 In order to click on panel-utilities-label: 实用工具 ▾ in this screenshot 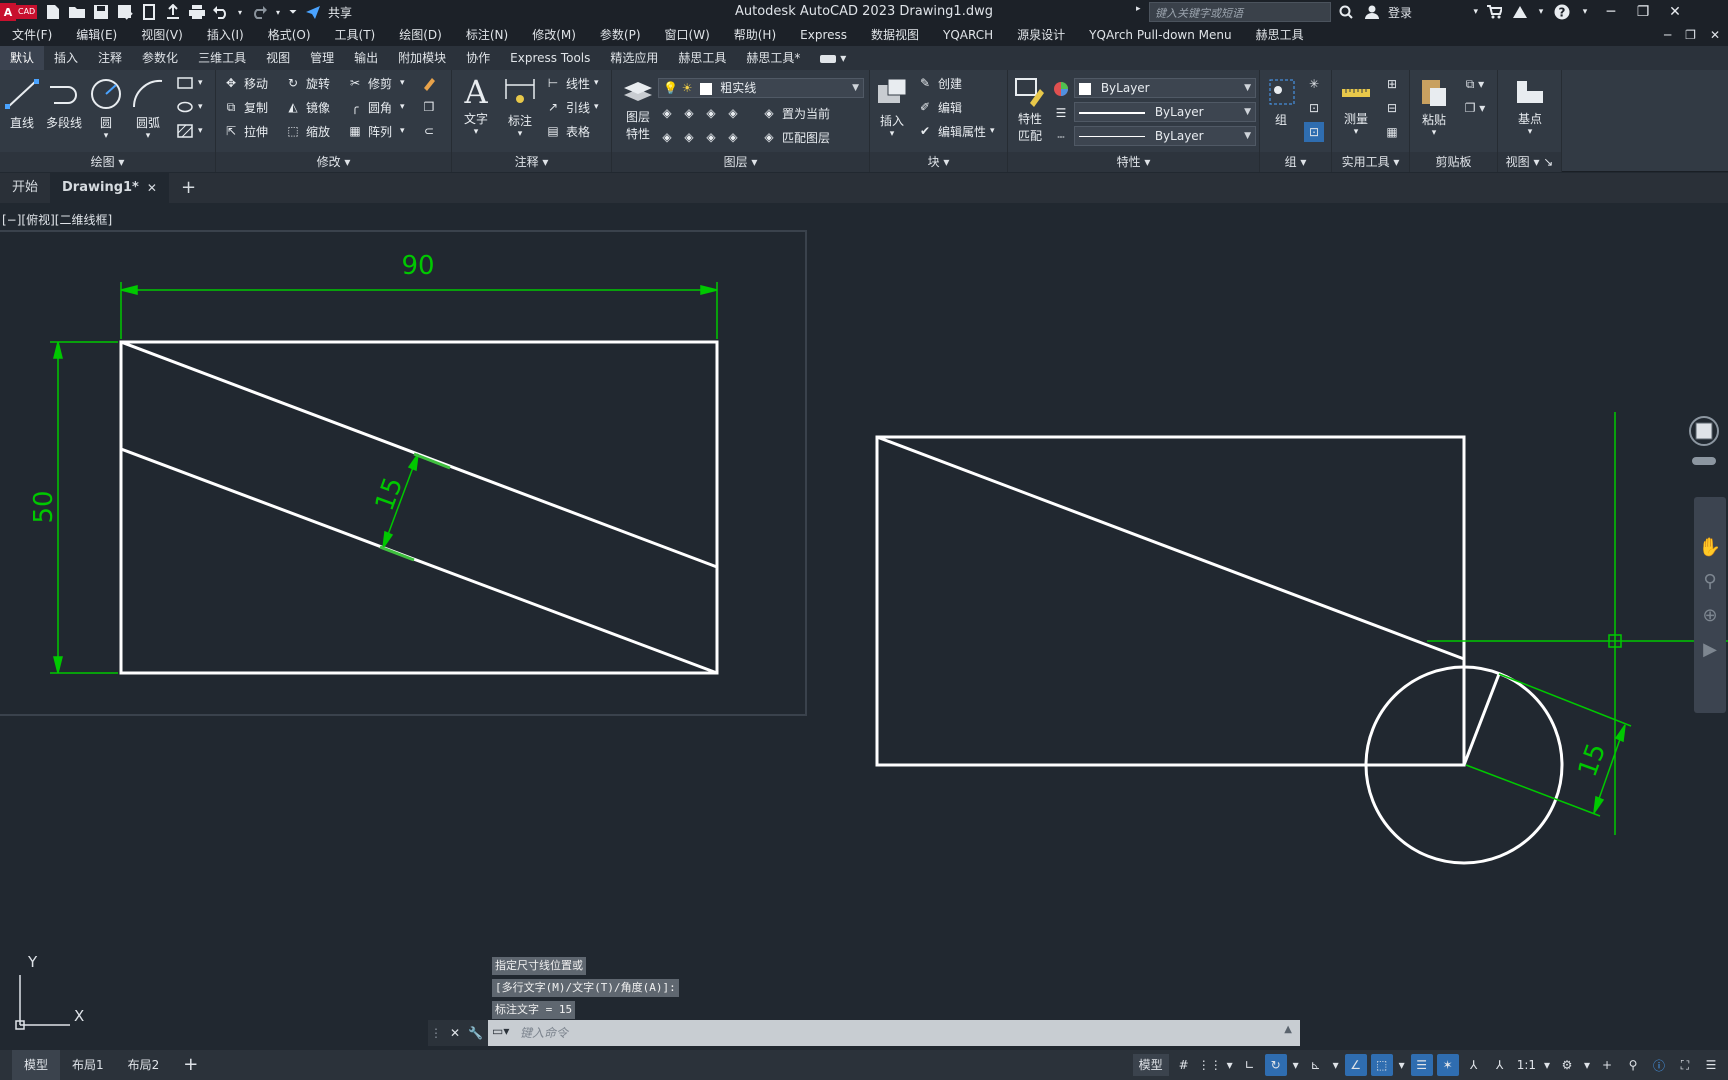, I will do `click(1370, 162)`.